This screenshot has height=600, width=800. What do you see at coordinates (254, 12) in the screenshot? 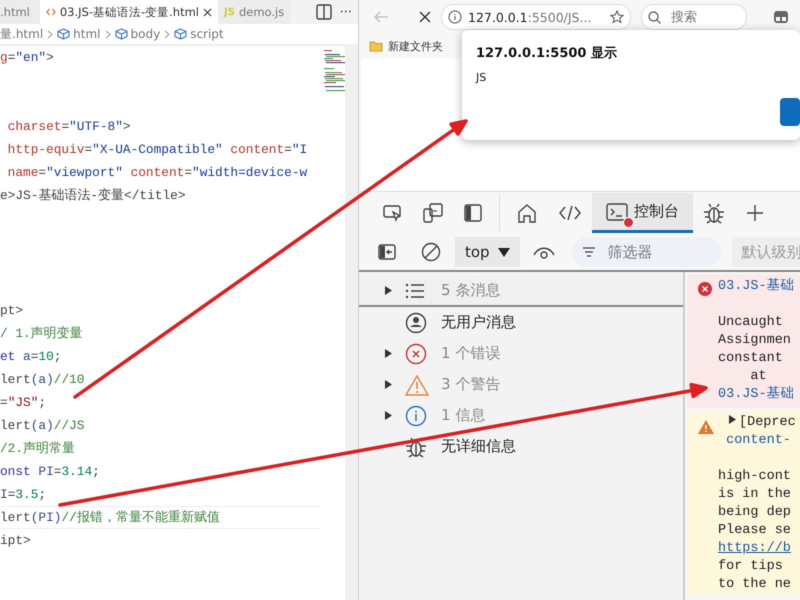
I see `editor-tab: JS demo.js` at bounding box center [254, 12].